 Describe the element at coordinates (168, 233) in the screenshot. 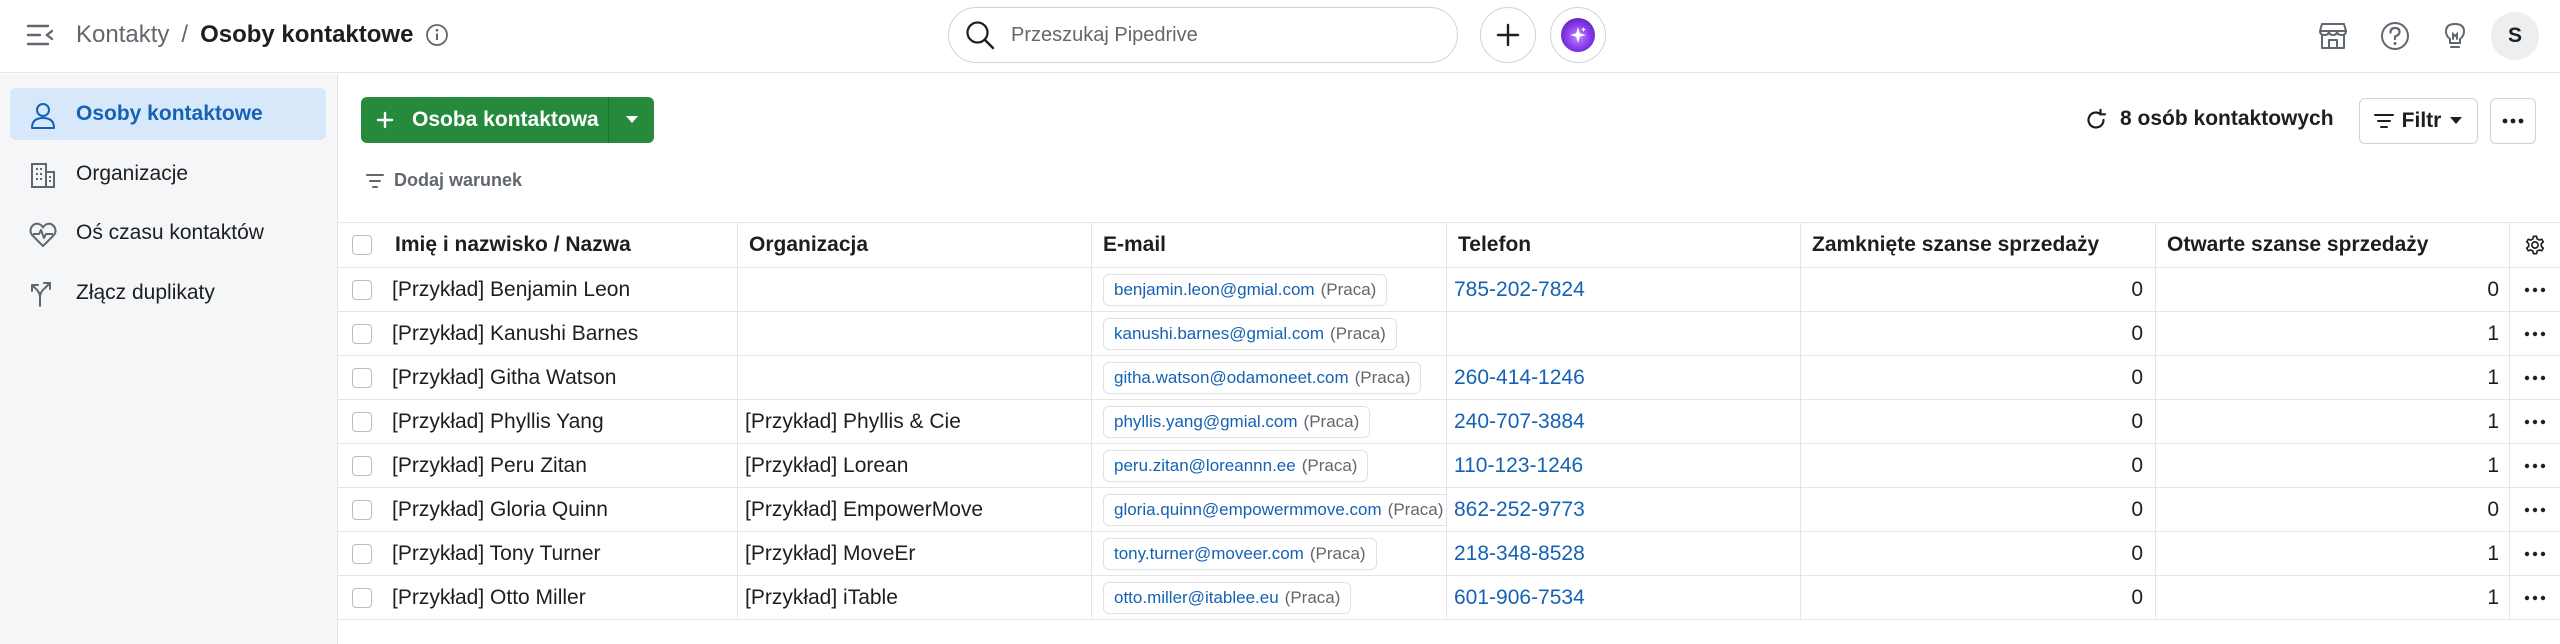

I see `sidebar-item-timeline: Oś czasu kontaktów` at that location.